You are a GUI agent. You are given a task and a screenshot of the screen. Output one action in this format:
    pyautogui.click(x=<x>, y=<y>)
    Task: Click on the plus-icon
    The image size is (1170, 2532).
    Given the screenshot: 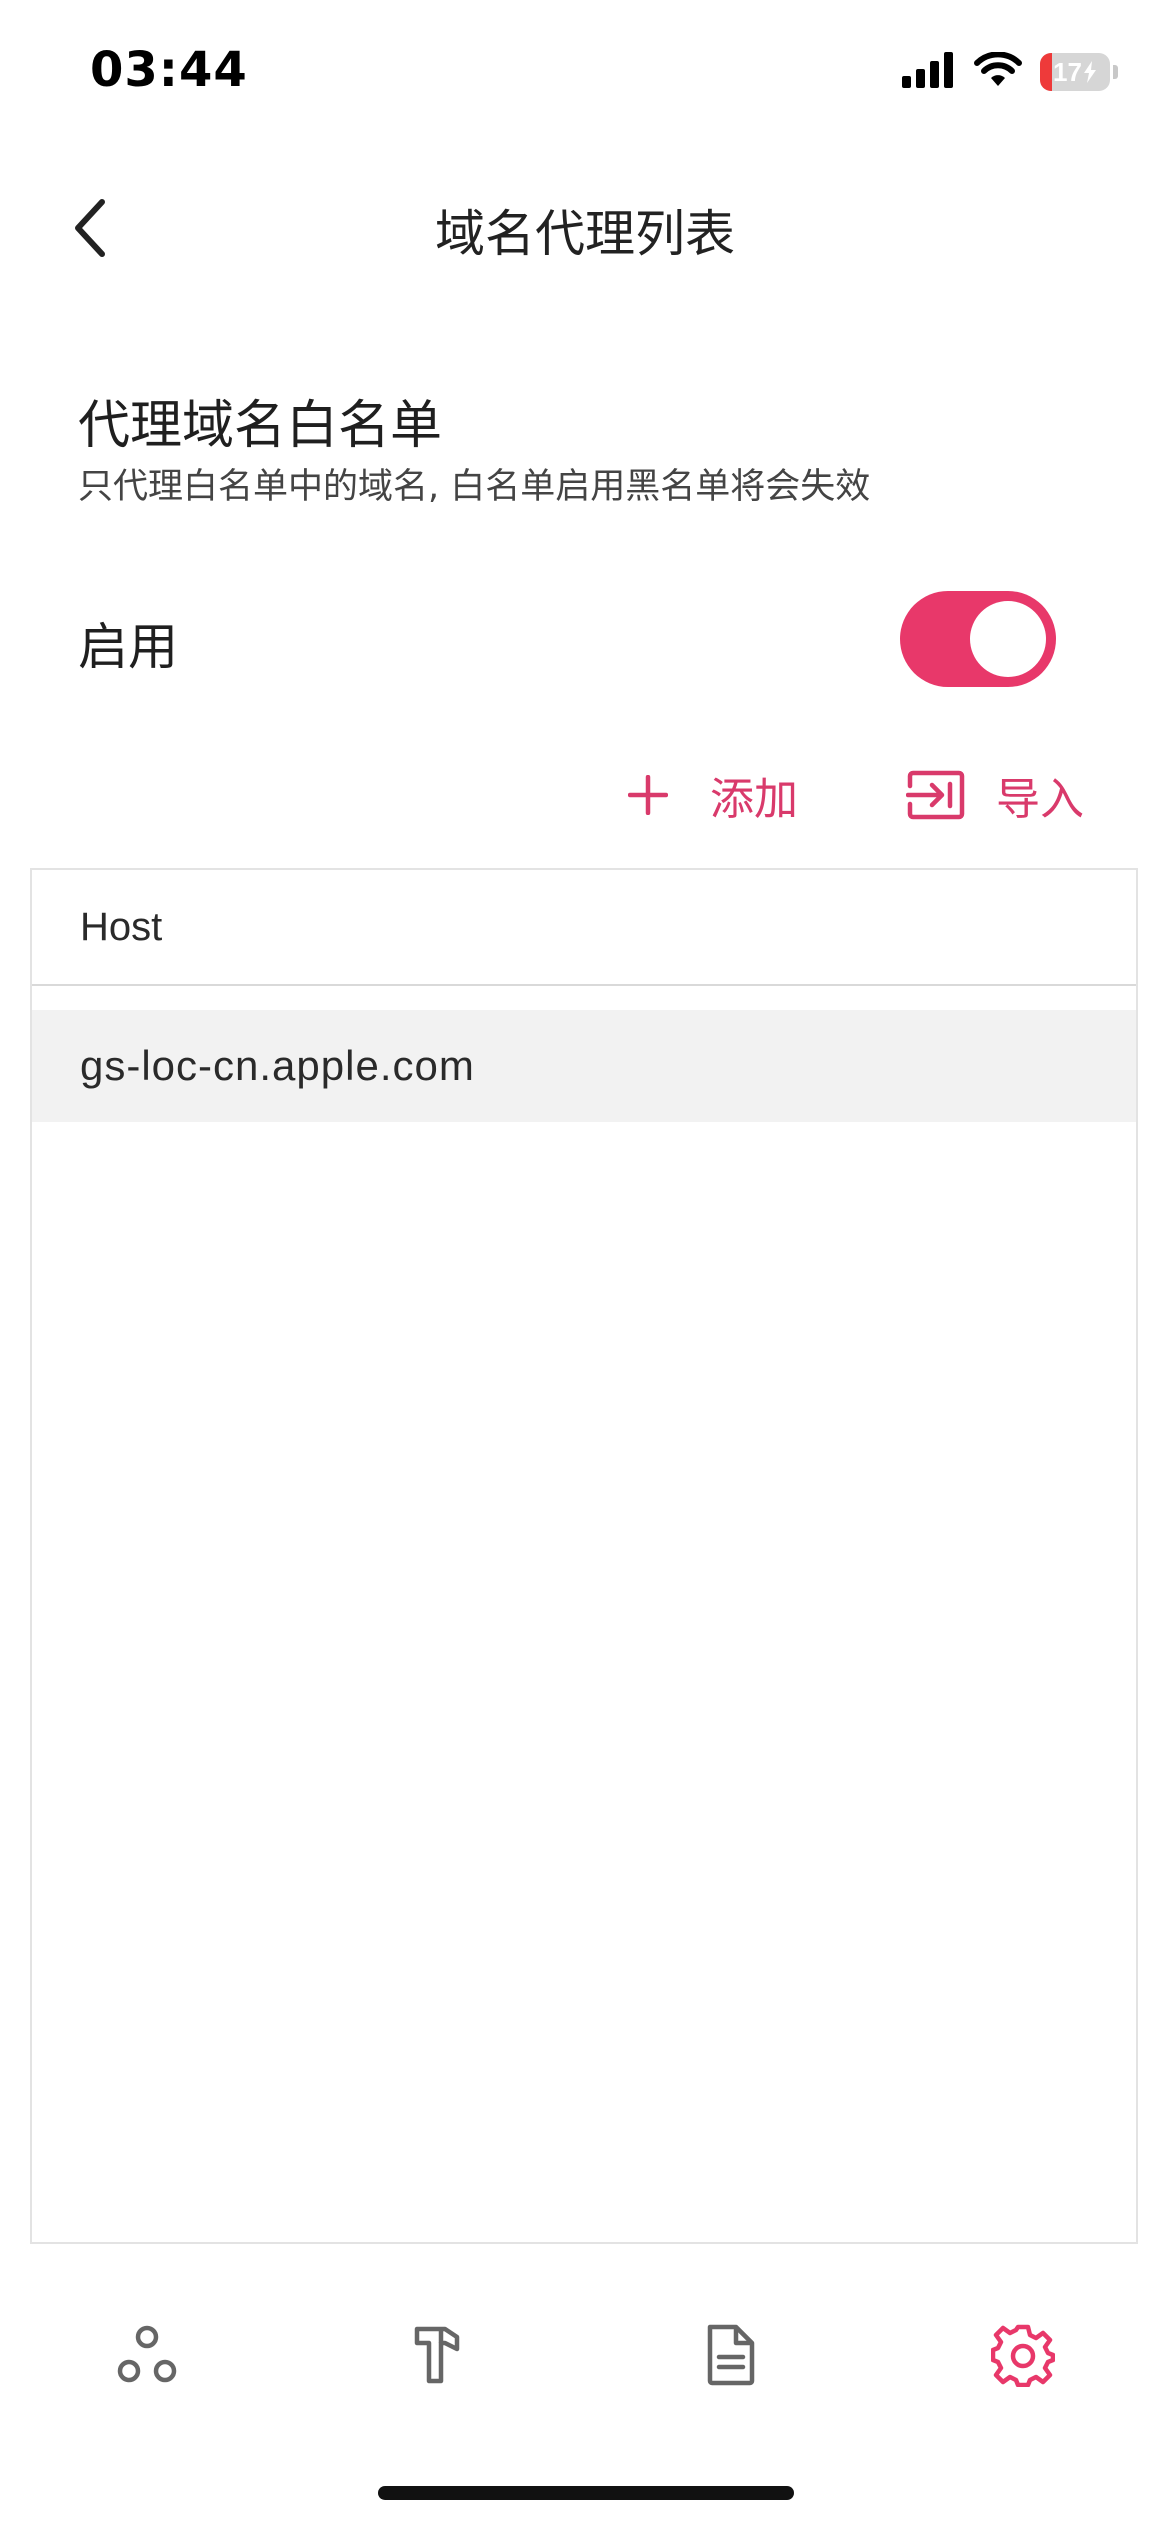 What is the action you would take?
    pyautogui.click(x=648, y=795)
    